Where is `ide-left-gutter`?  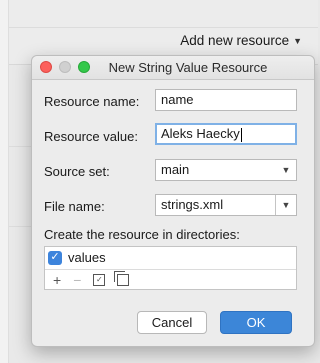
ide-left-gutter is located at coordinates (4, 181).